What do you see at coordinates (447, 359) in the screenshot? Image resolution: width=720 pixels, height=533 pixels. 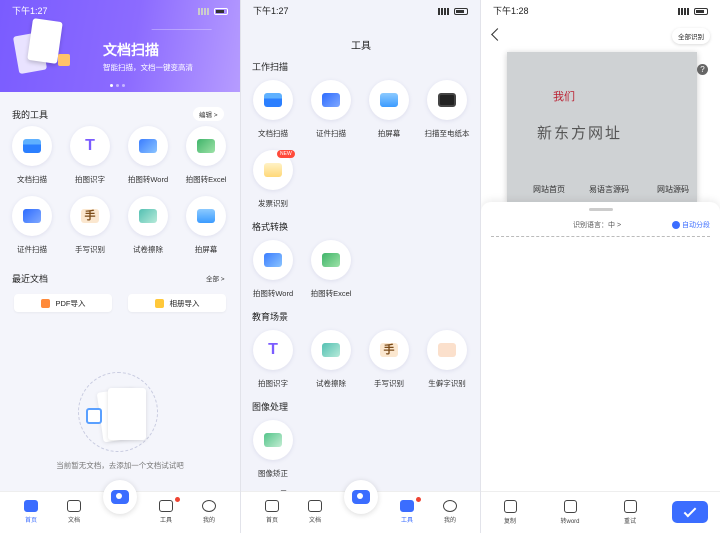 I see `tool-rare-char: 生僻字识别` at bounding box center [447, 359].